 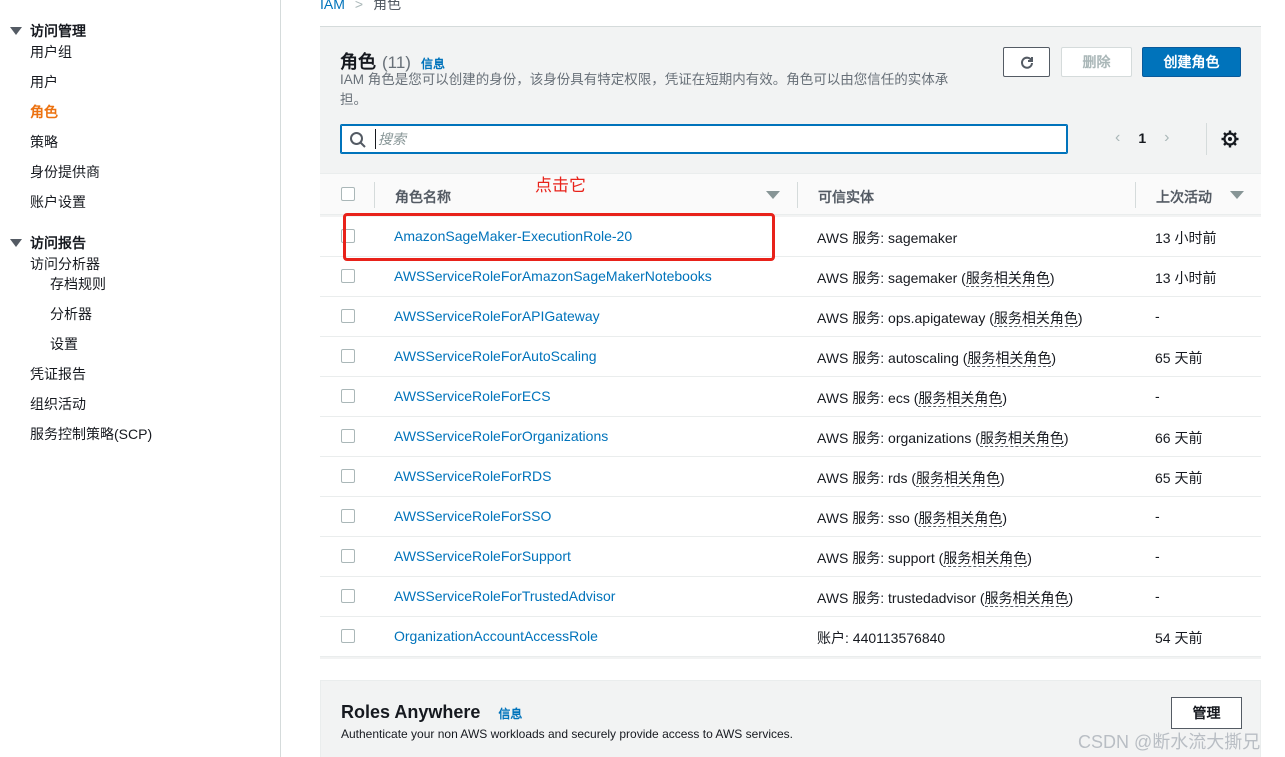 I want to click on last-activity: 54 天前, so click(x=1179, y=638).